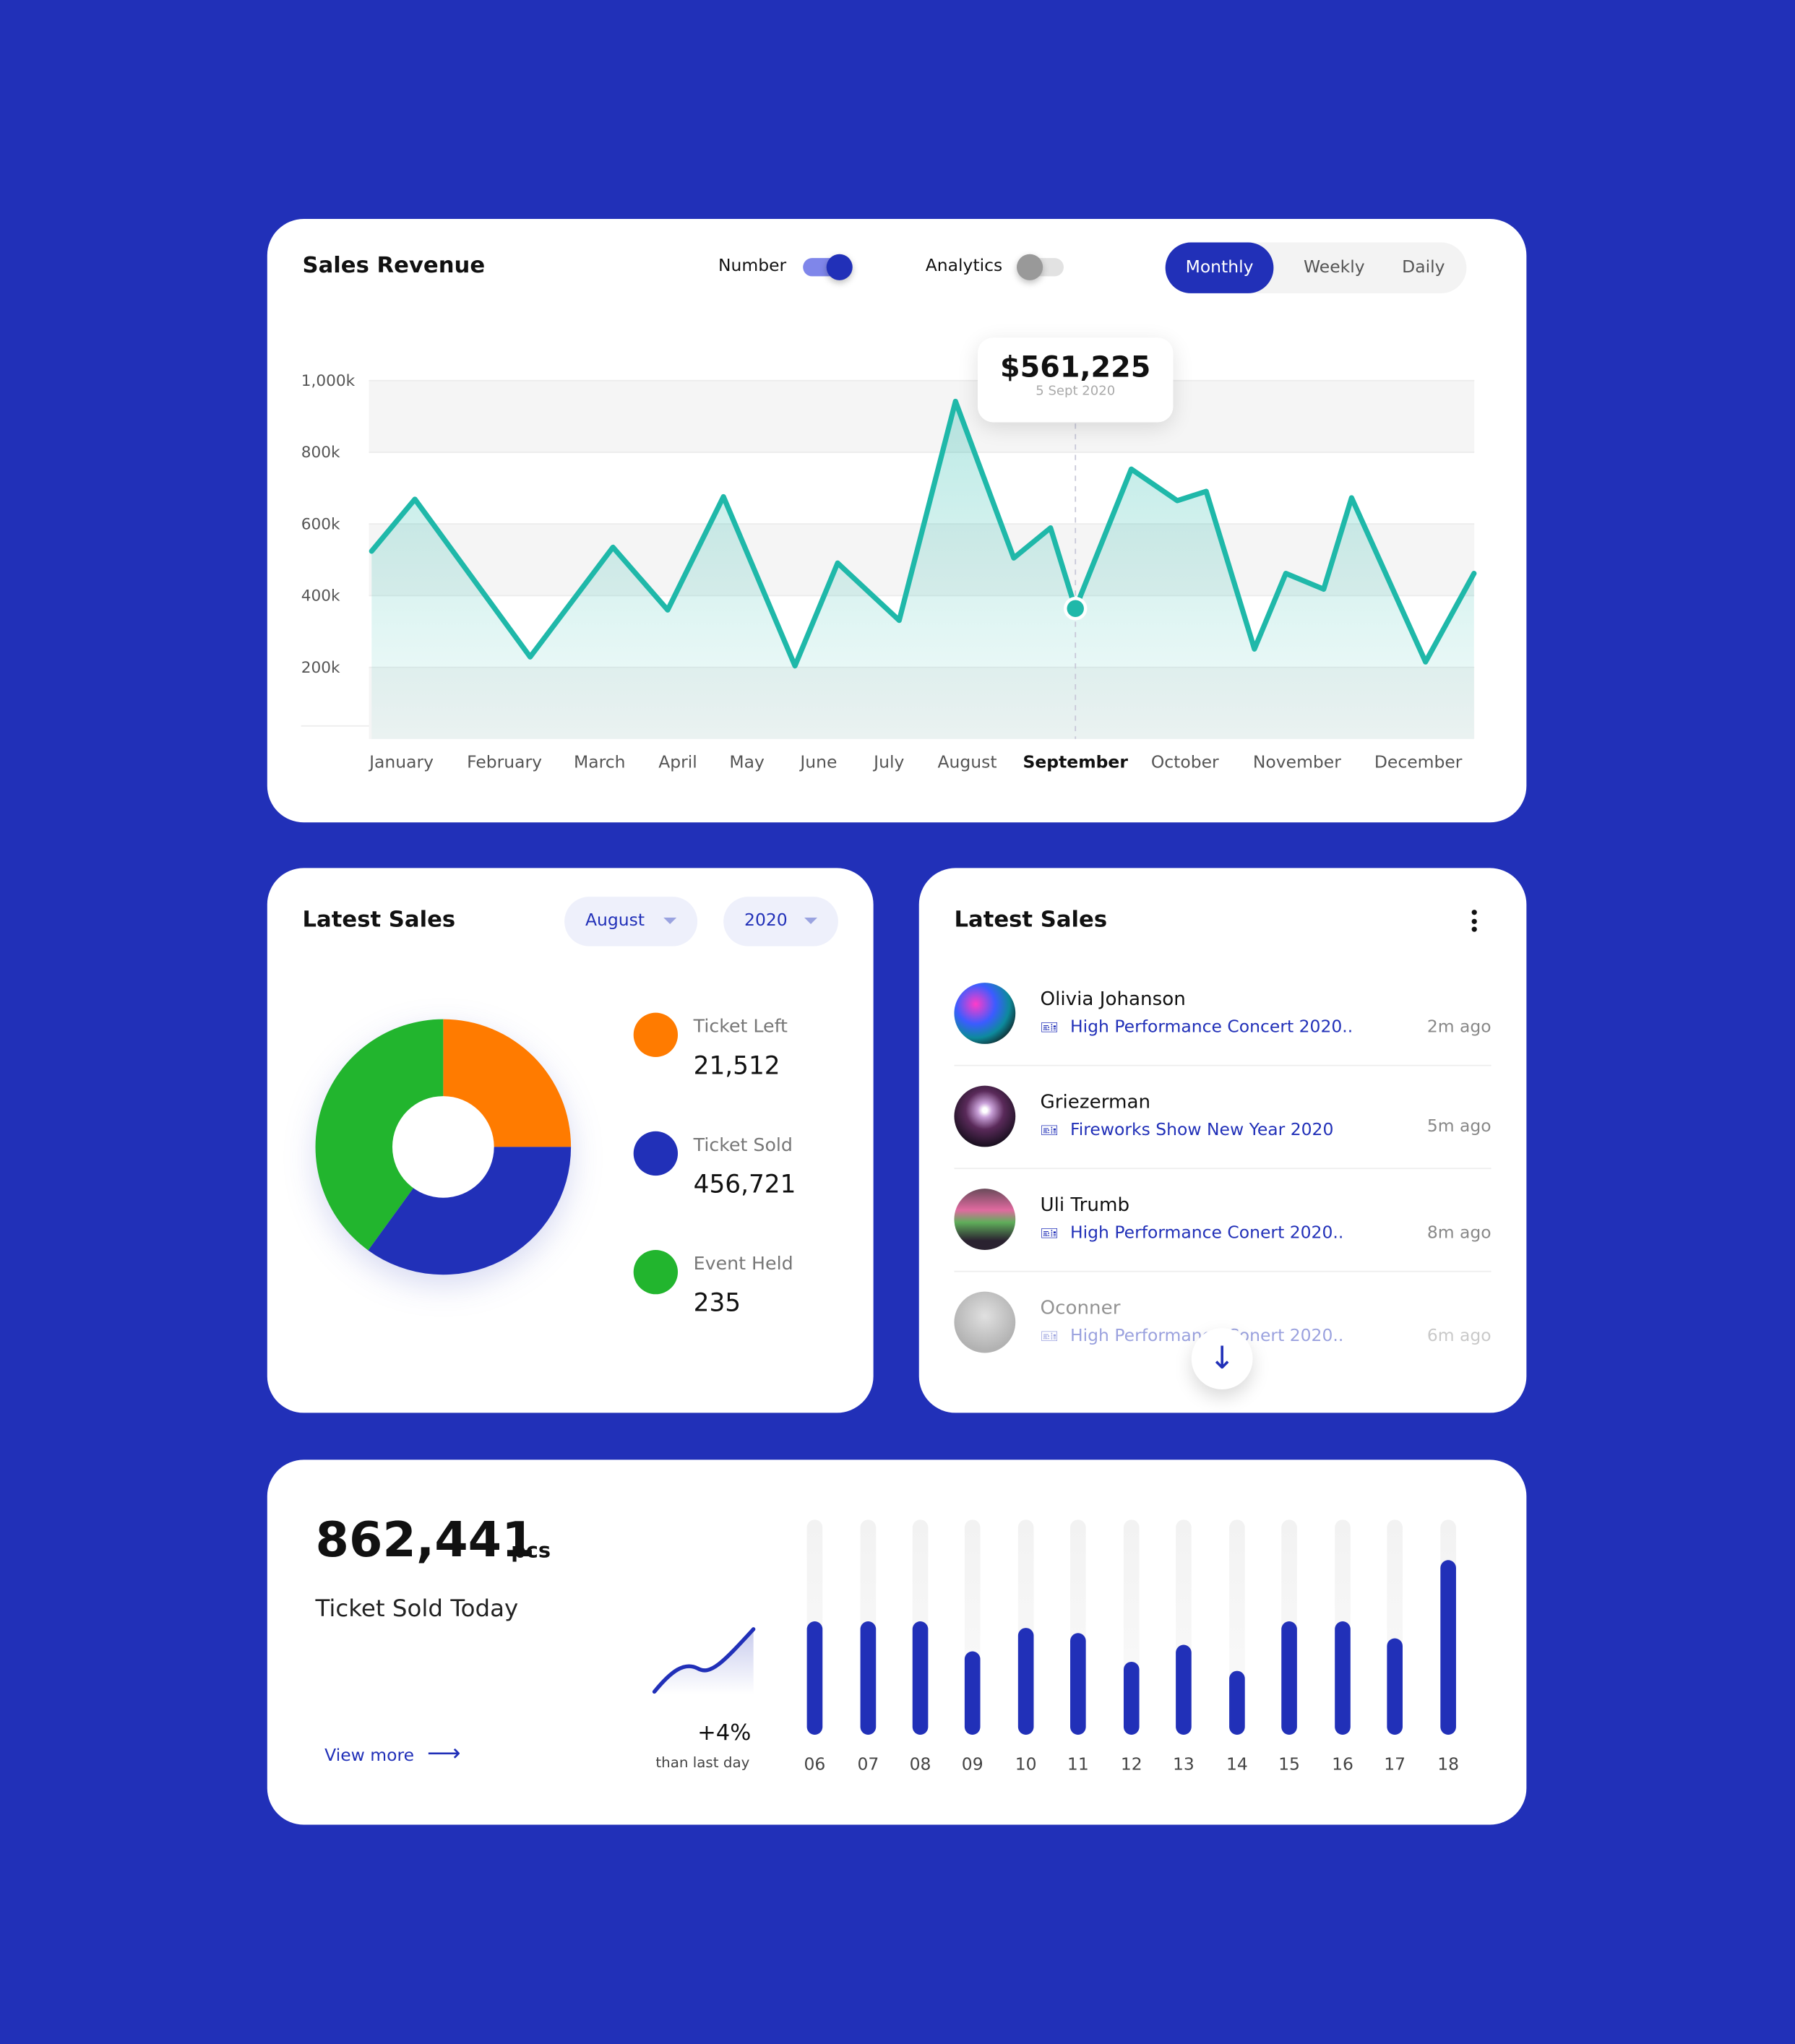 The image size is (1795, 2044). What do you see at coordinates (1185, 763) in the screenshot?
I see `x-tick-october: October` at bounding box center [1185, 763].